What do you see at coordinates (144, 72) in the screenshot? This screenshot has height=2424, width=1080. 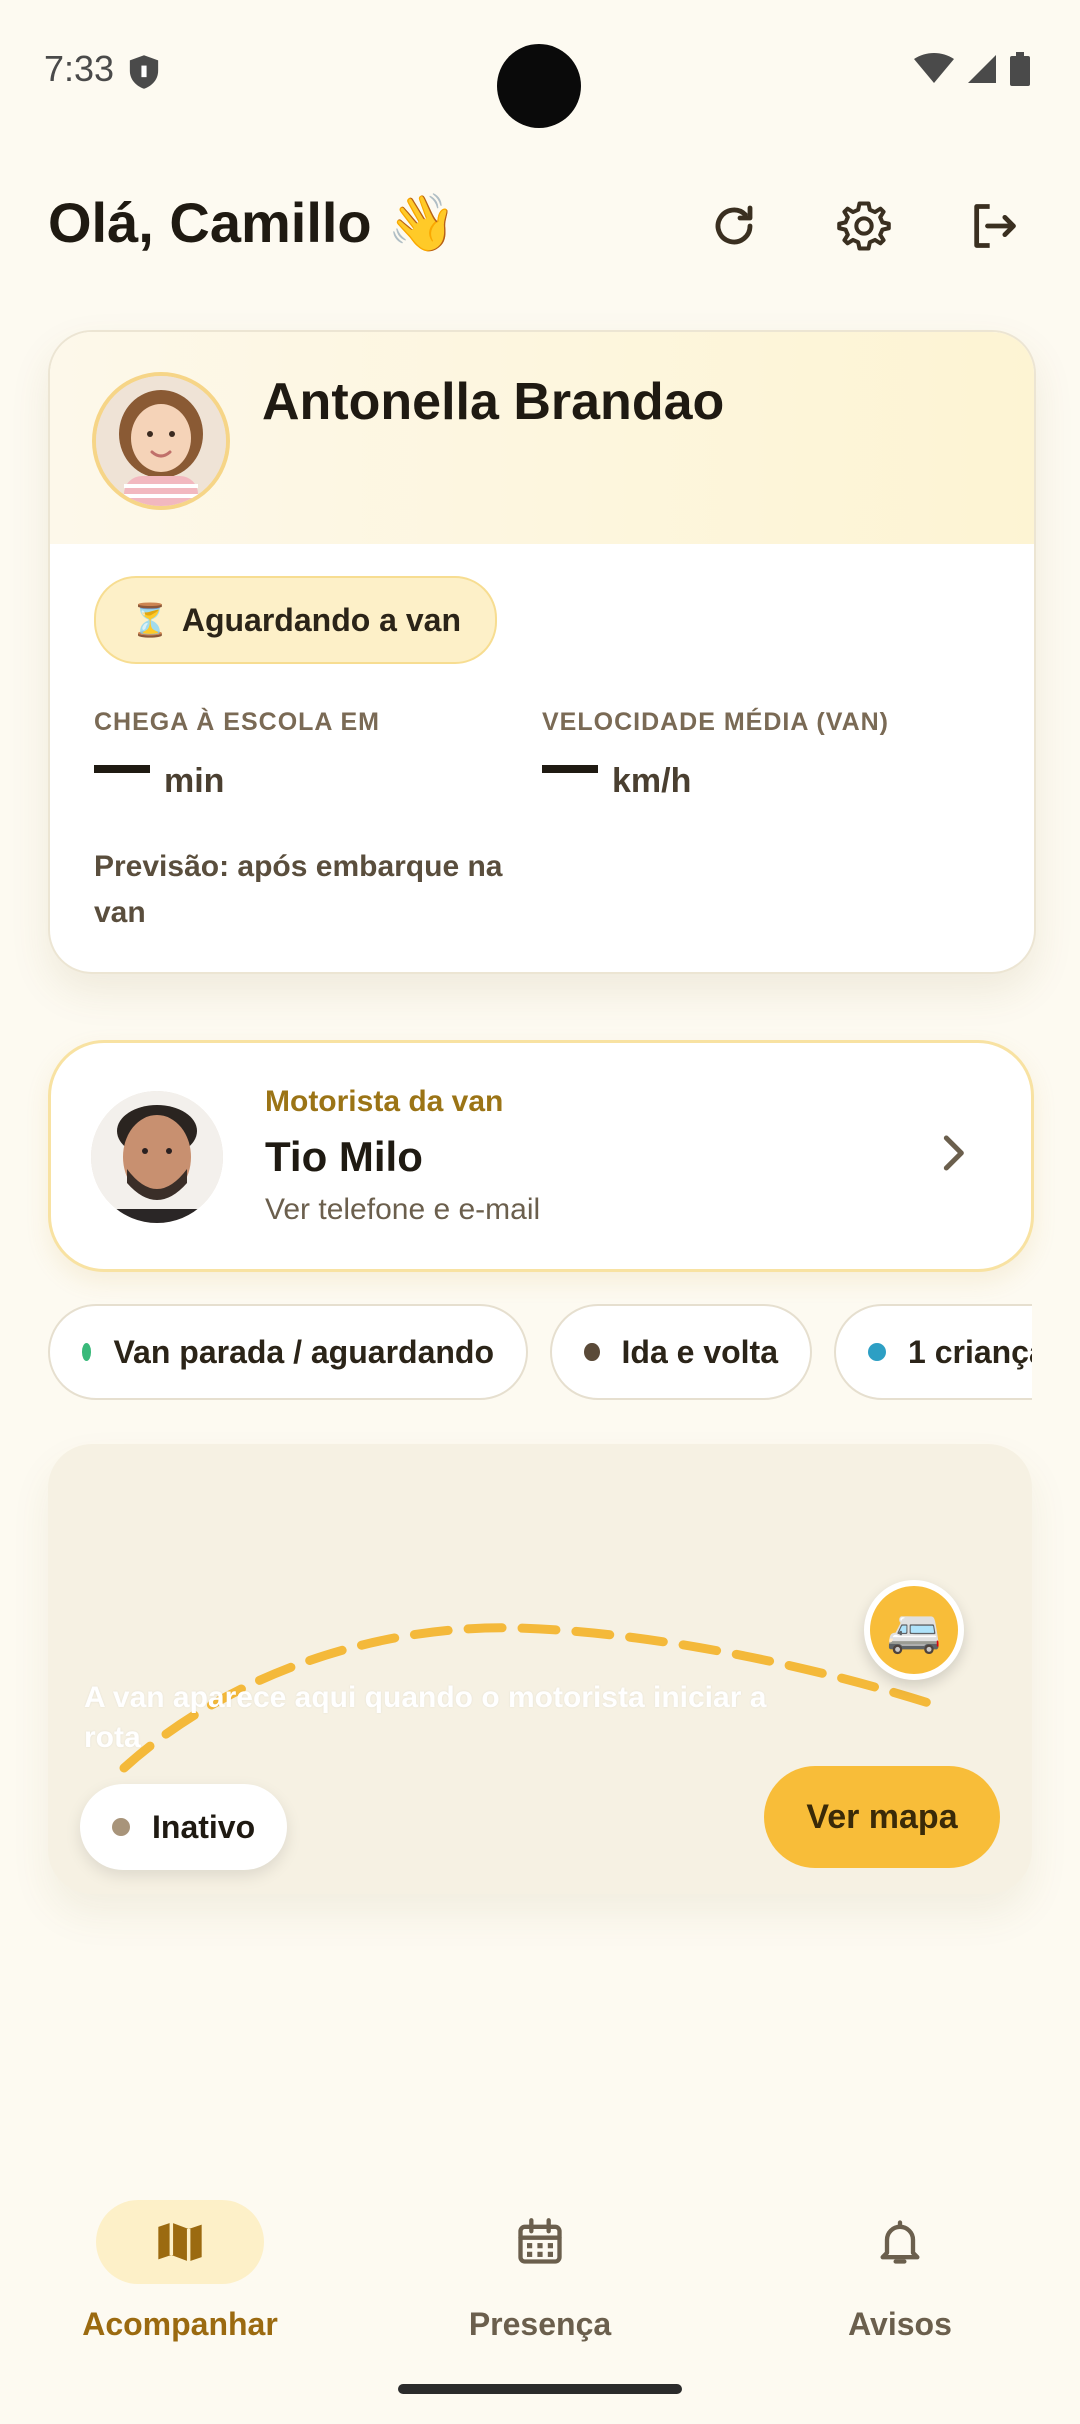 I see `shield-icon` at bounding box center [144, 72].